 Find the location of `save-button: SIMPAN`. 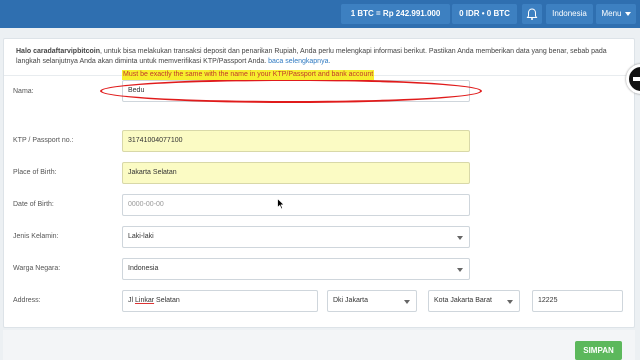

save-button: SIMPAN is located at coordinates (598, 350).